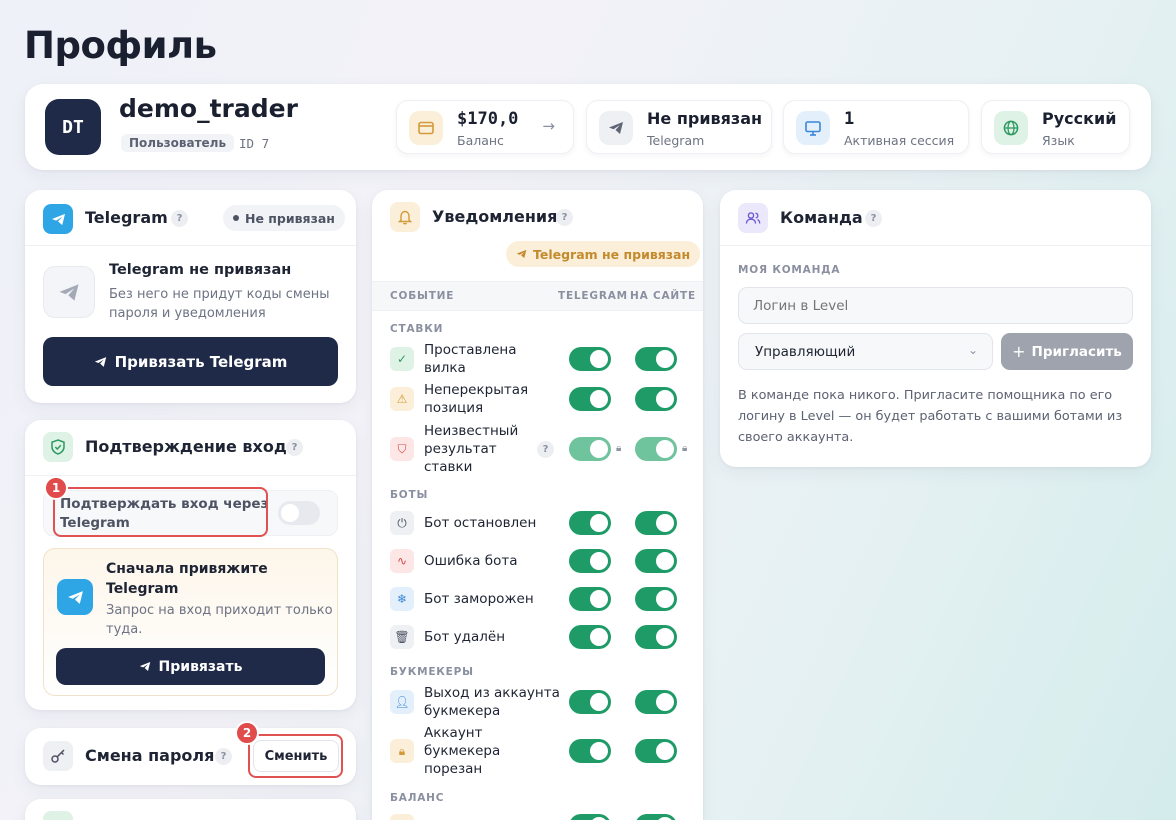 The height and width of the screenshot is (820, 1176). I want to click on step-badge-2: 2, so click(247, 733).